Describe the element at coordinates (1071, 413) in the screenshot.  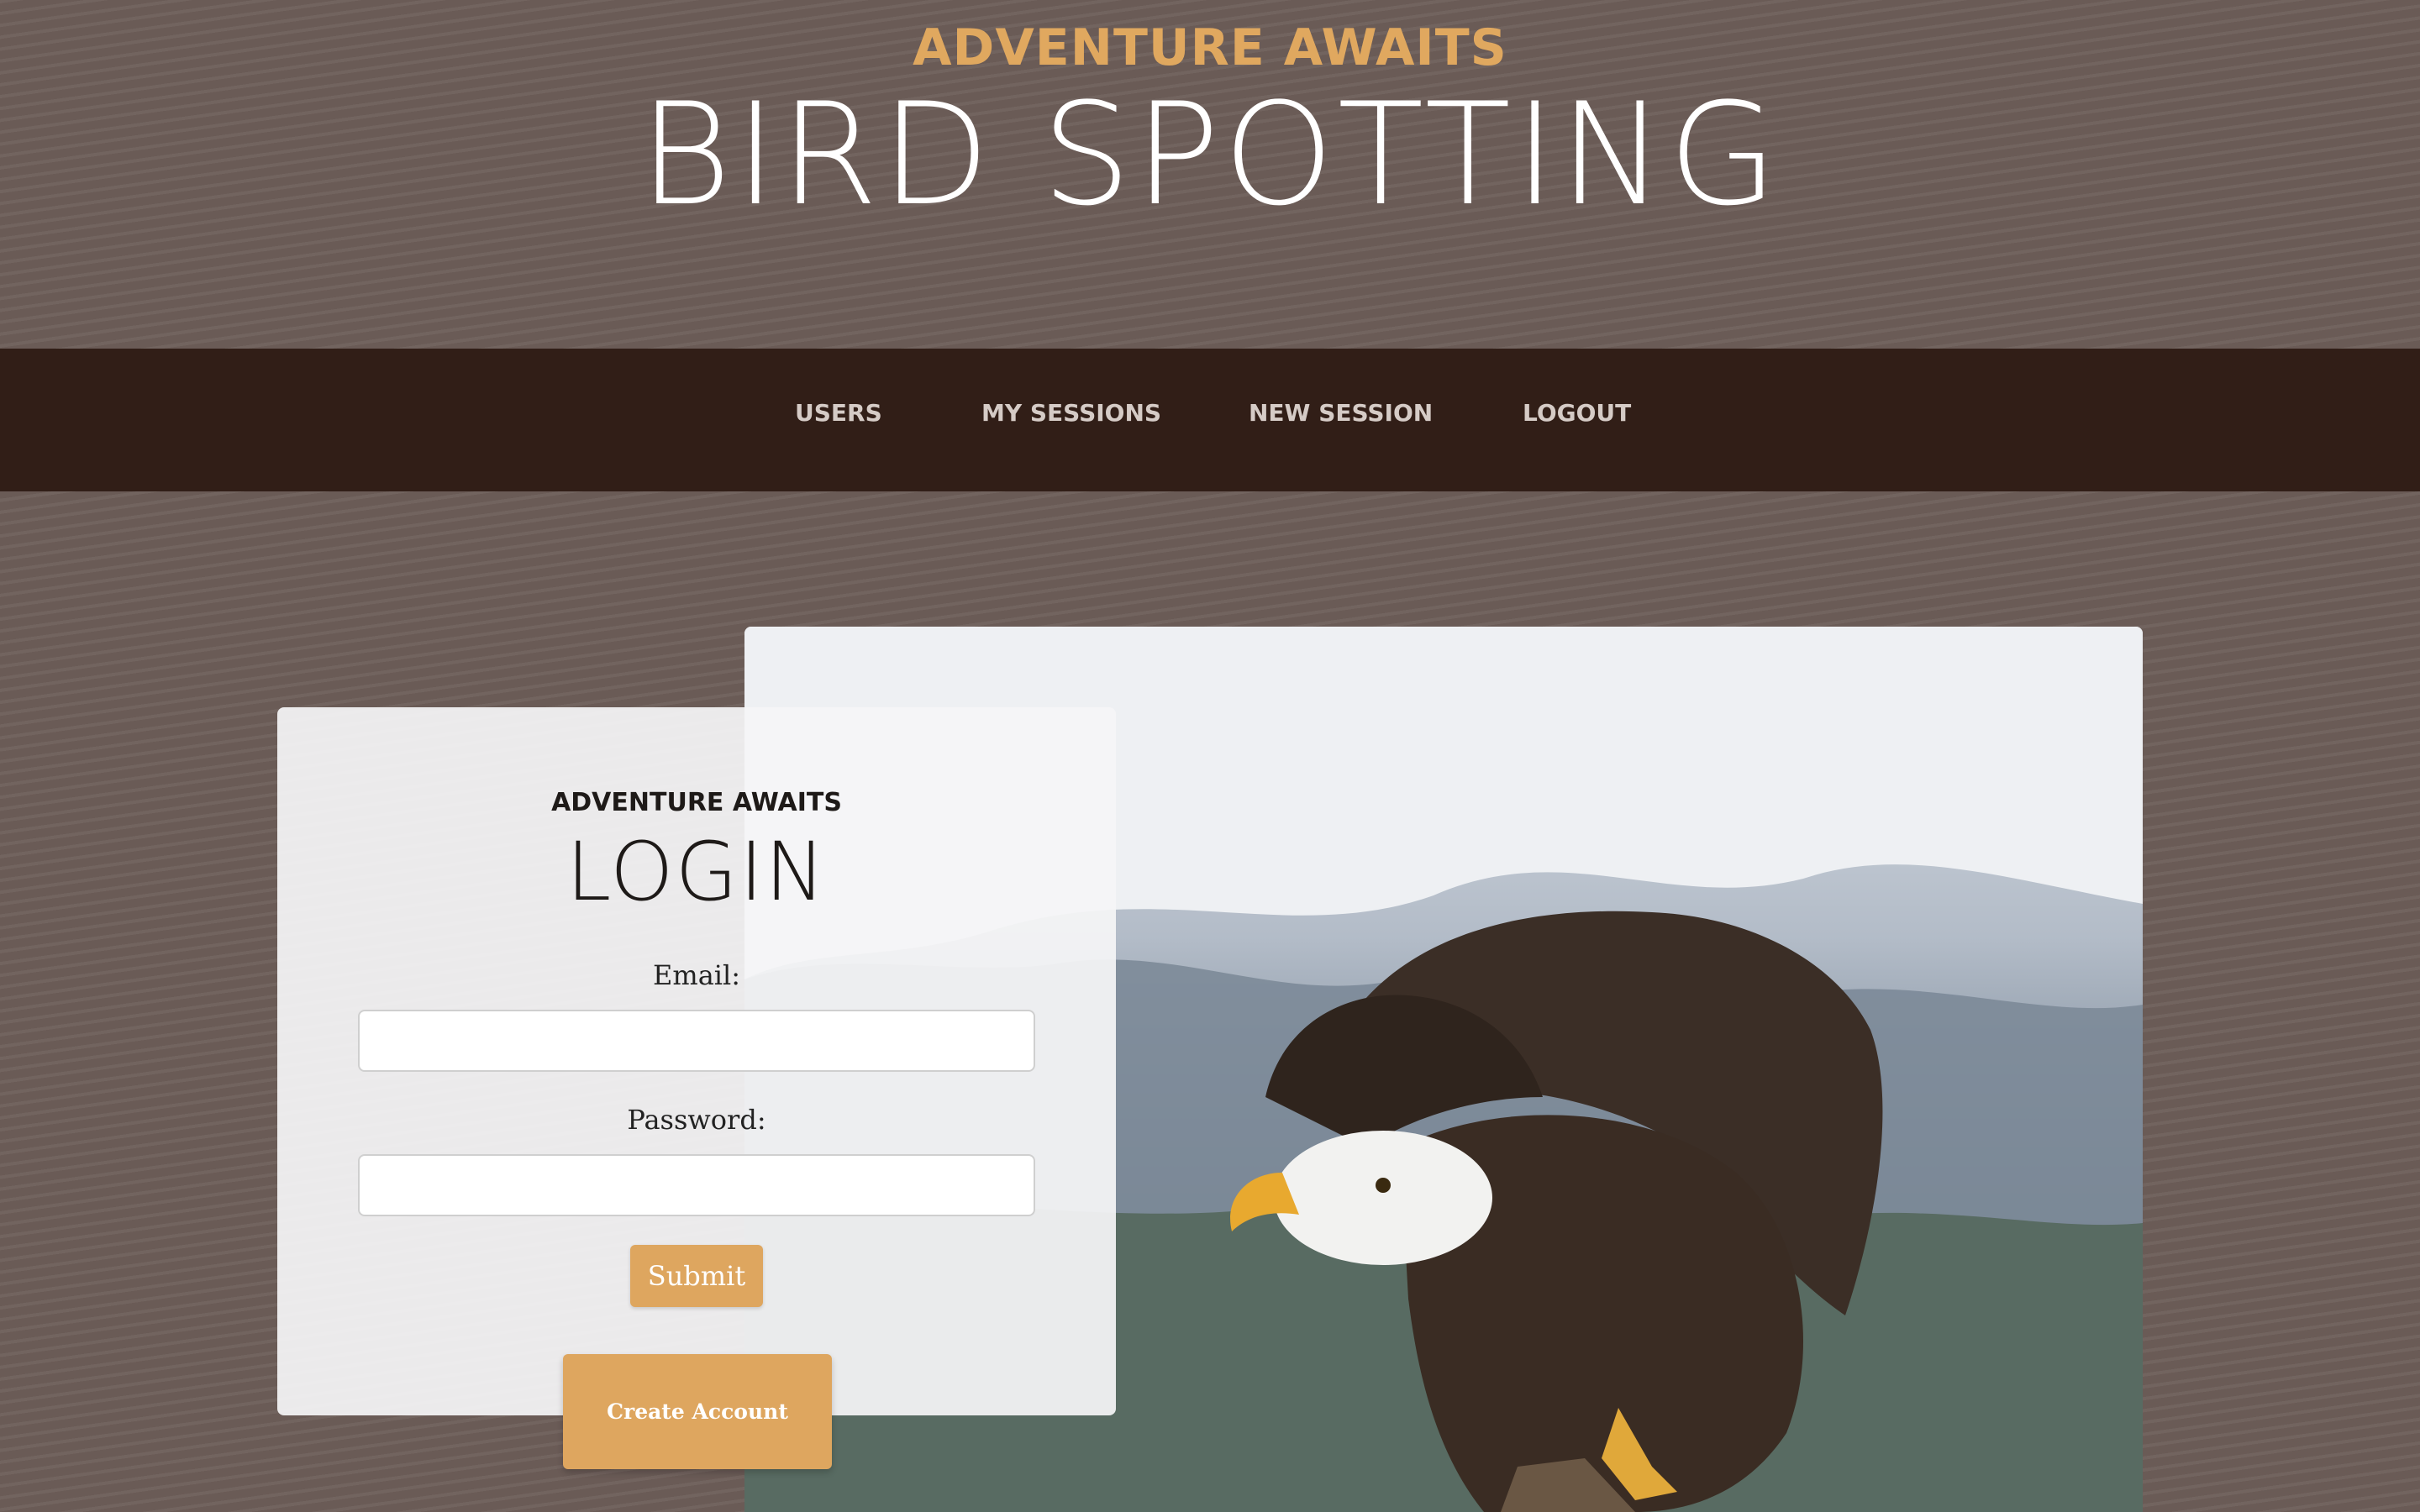
I see `nav-item-my-sessions: MY SESSIONS` at that location.